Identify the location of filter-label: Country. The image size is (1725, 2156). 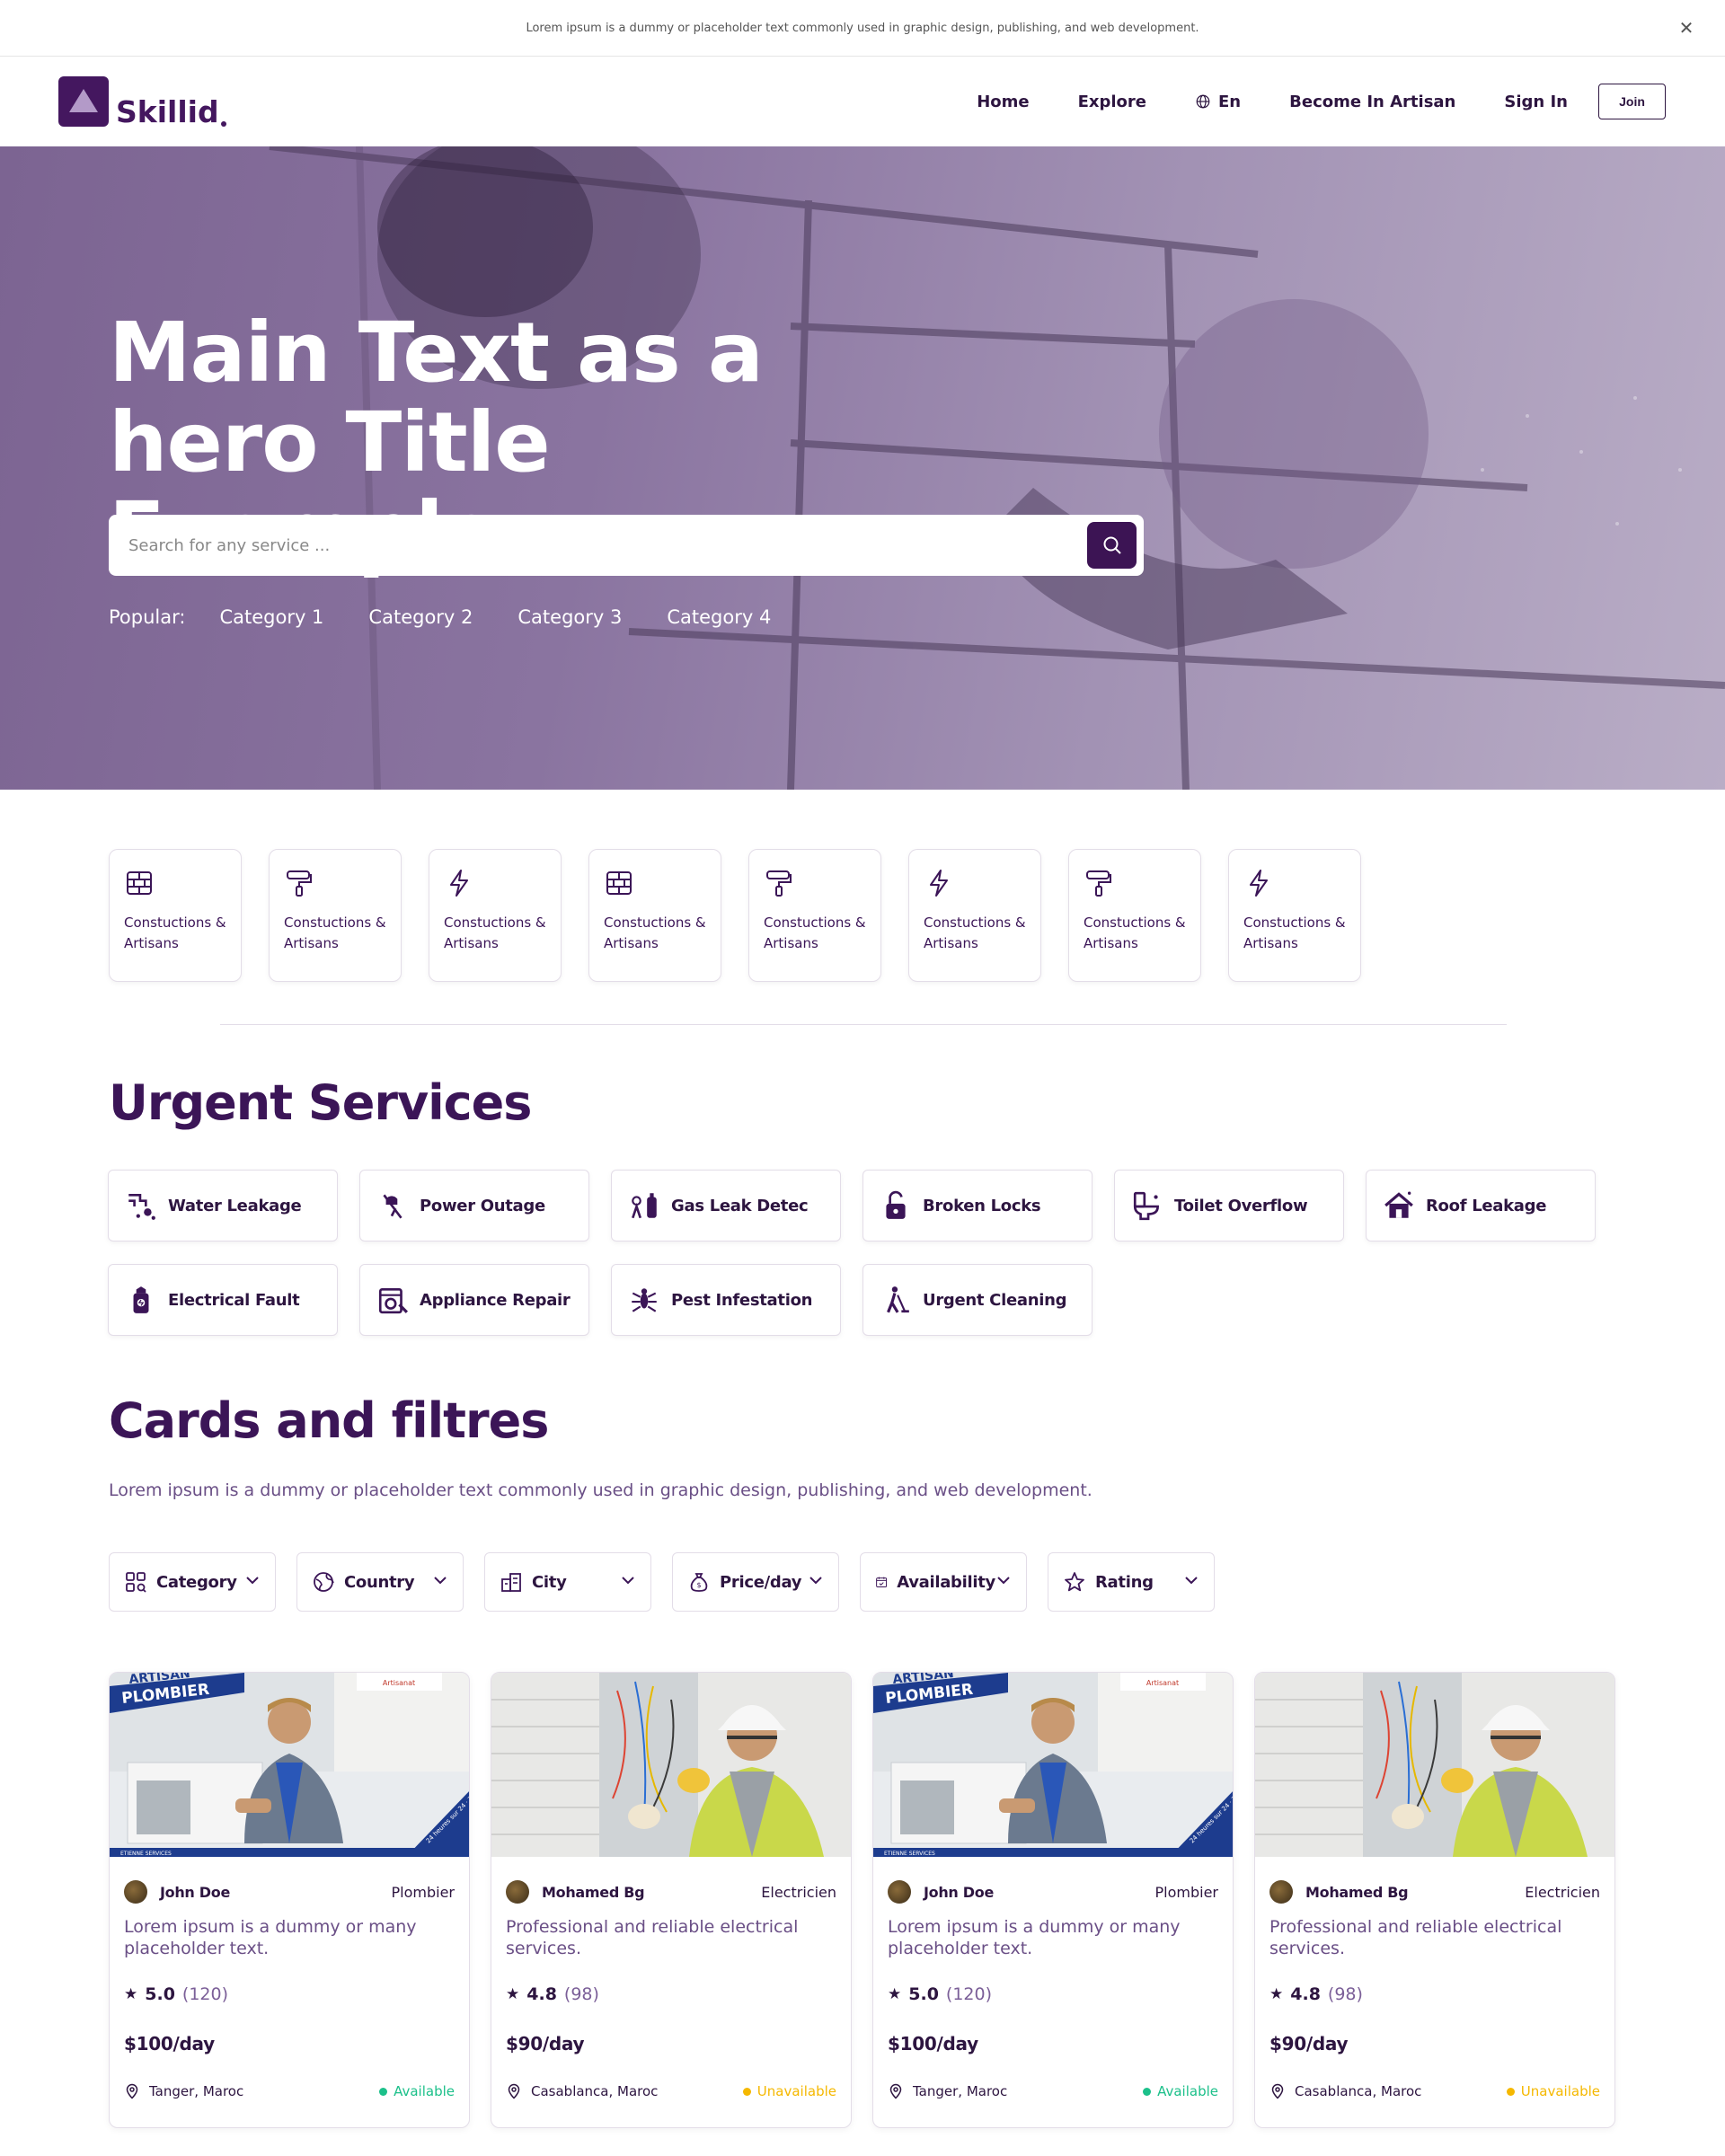
(379, 1582).